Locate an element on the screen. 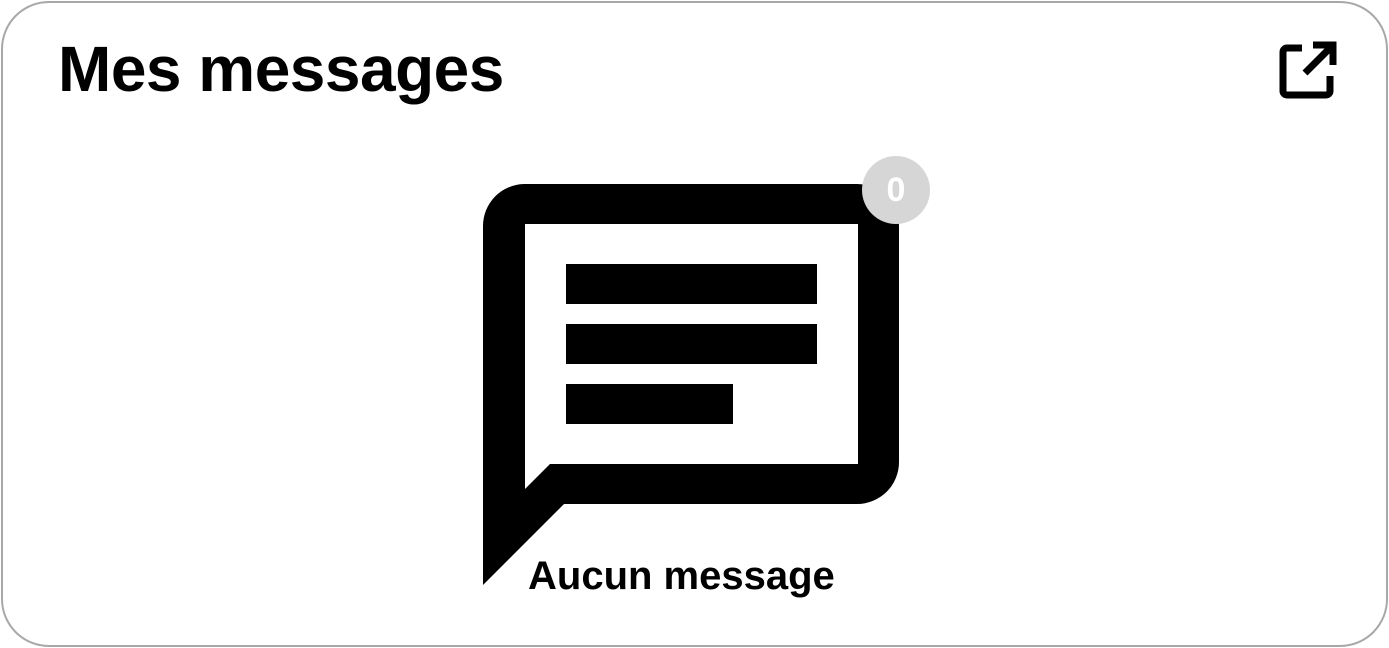 Image resolution: width=1389 pixels, height=648 pixels. empty-state-label: Aucun message is located at coordinates (681, 576).